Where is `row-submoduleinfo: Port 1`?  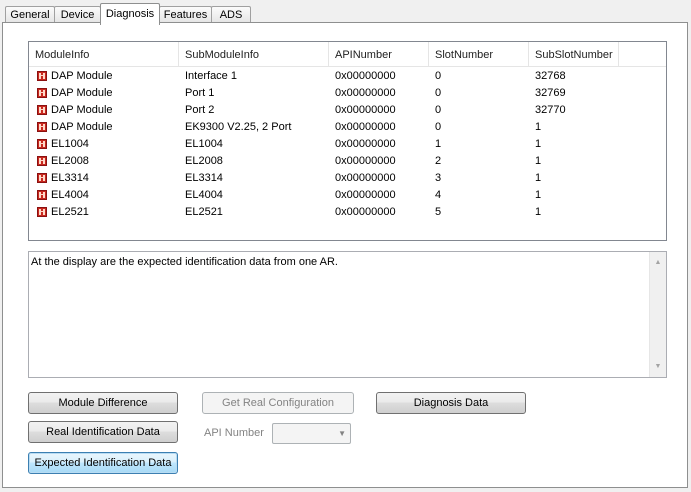
row-submoduleinfo: Port 1 is located at coordinates (200, 93).